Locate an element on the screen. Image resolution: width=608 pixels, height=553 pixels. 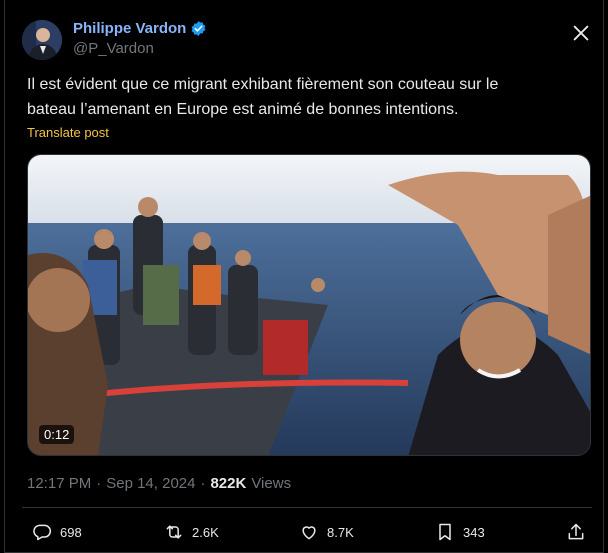
repost-count: 2.6K is located at coordinates (205, 532).